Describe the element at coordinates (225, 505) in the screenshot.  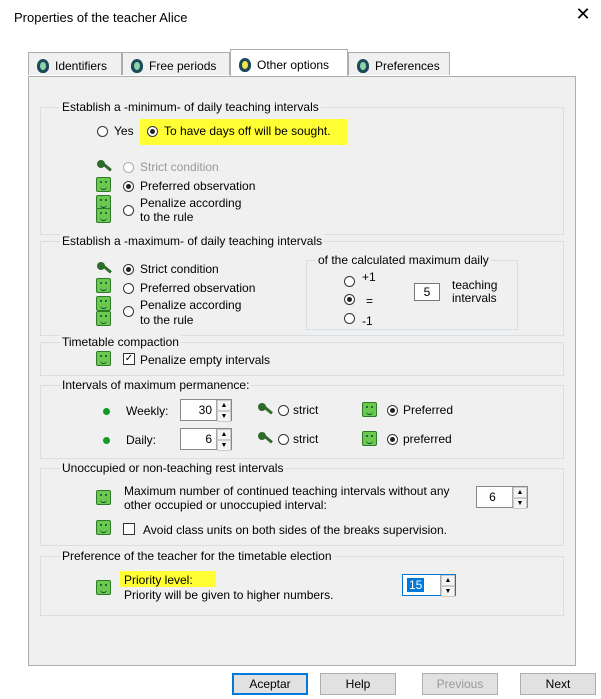
I see `max-continued-label-2: other occupied or unoccupied interval:` at that location.